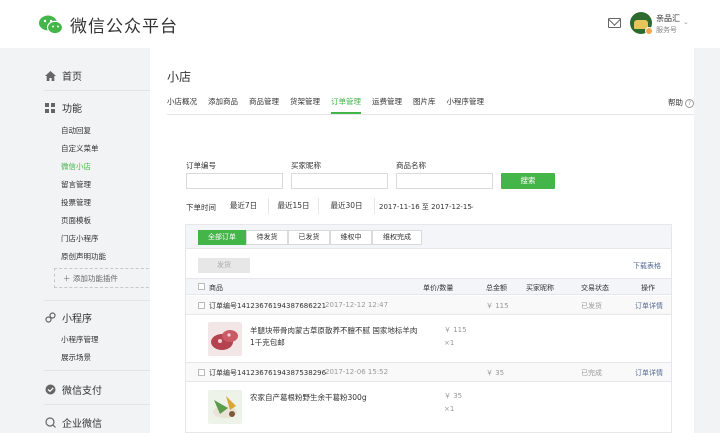 The image size is (720, 433). What do you see at coordinates (224, 265) in the screenshot?
I see `ship-button: 发货` at bounding box center [224, 265].